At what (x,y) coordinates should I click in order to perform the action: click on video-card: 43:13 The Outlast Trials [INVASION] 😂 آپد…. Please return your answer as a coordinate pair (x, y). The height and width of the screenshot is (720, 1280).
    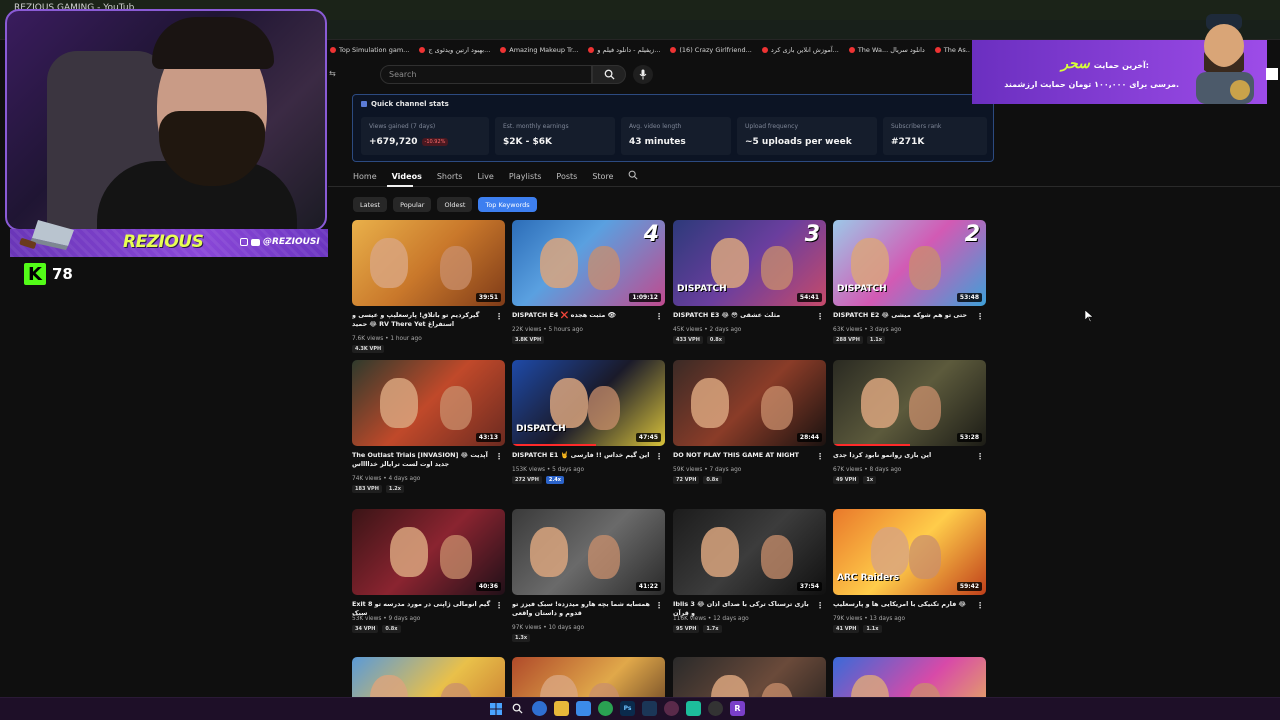
    Looking at the image, I should click on (428, 428).